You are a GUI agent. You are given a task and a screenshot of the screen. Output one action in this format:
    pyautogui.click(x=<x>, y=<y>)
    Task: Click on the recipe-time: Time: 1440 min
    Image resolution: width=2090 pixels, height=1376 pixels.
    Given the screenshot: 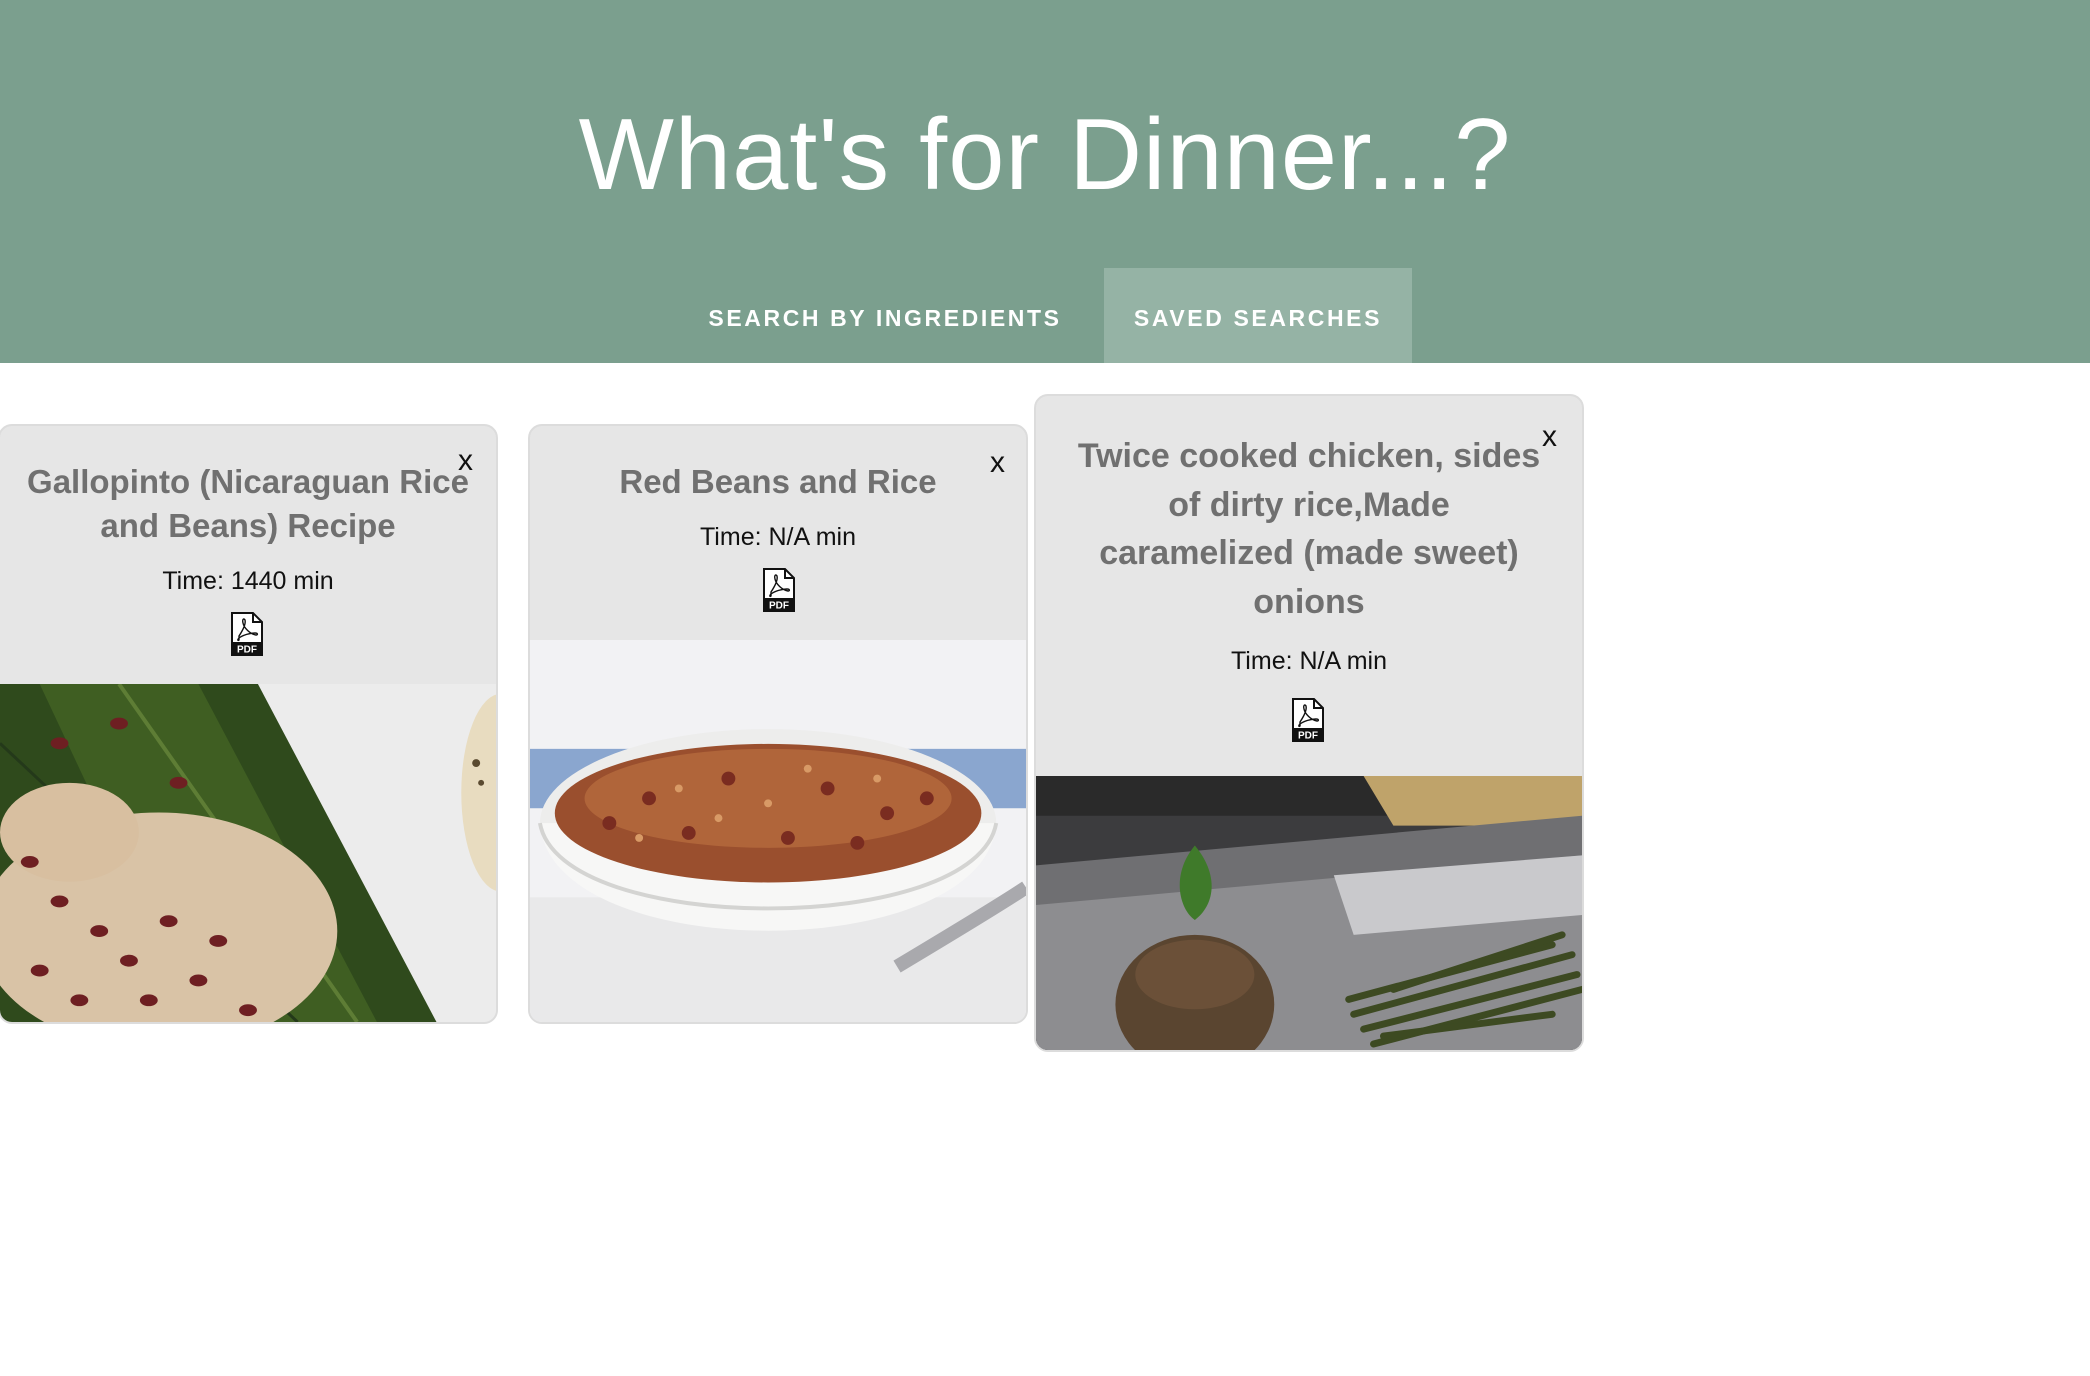 What is the action you would take?
    pyautogui.click(x=248, y=581)
    